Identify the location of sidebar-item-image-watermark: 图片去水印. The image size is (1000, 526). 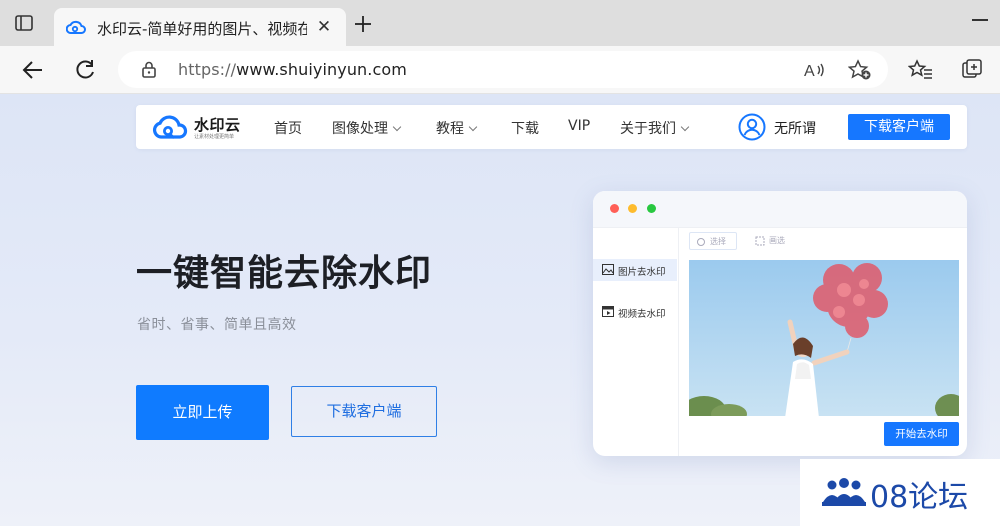
(635, 270).